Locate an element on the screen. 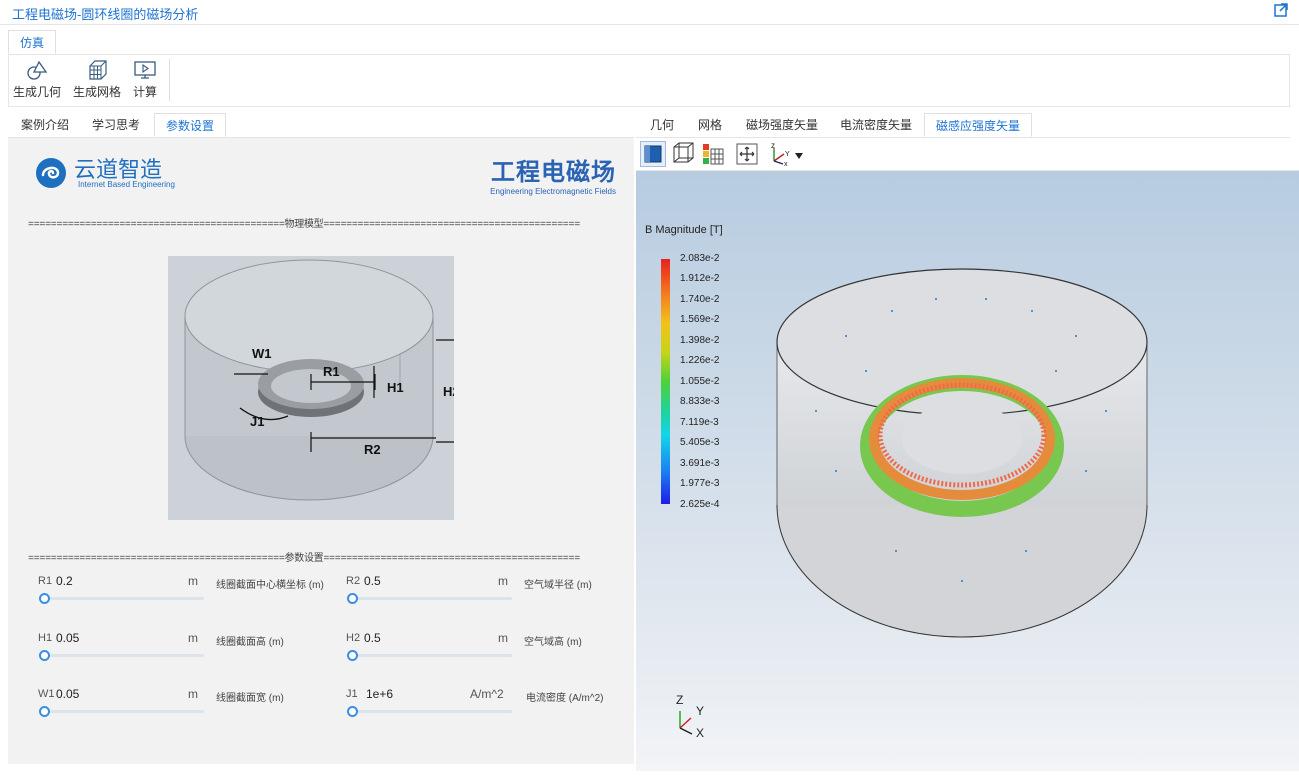  tab-mesh: 网格 is located at coordinates (710, 125).